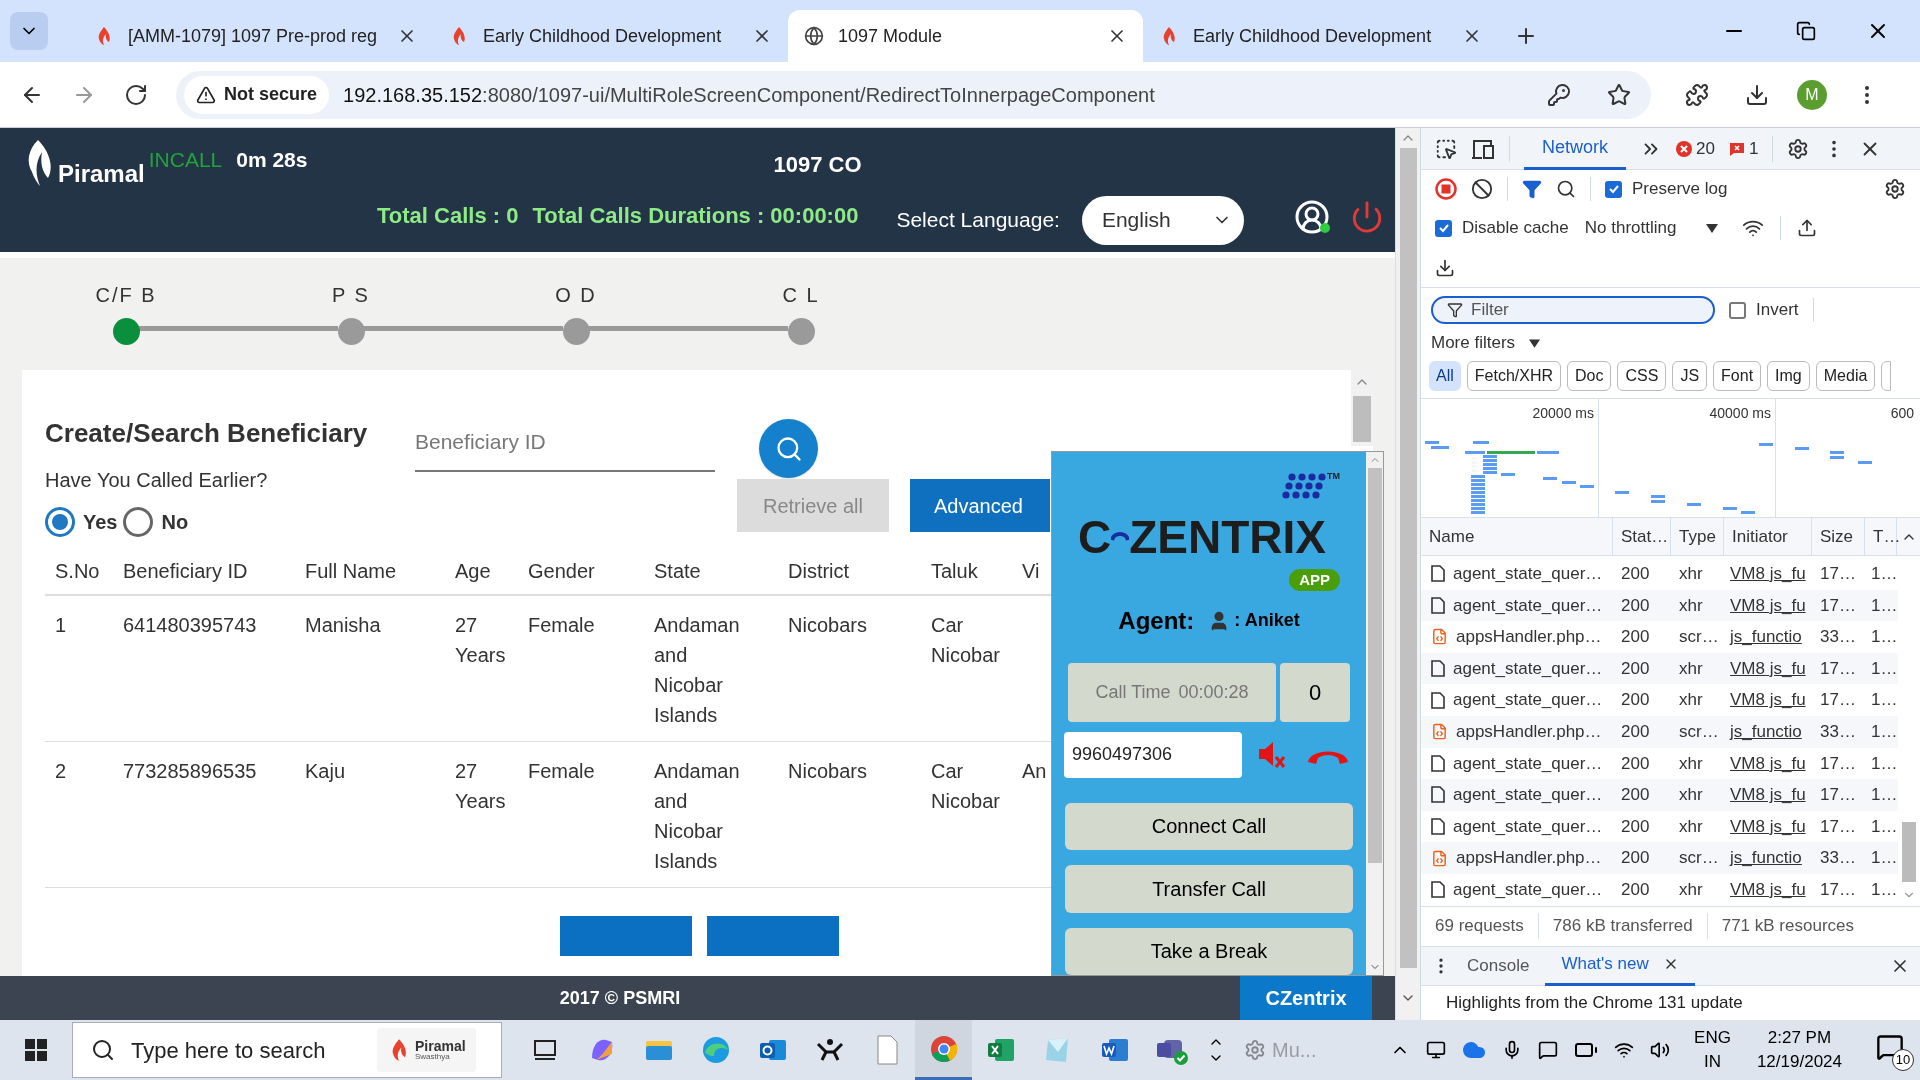 Image resolution: width=1920 pixels, height=1080 pixels. Describe the element at coordinates (1209, 826) in the screenshot. I see `dialer-action-button: Connect Call` at that location.